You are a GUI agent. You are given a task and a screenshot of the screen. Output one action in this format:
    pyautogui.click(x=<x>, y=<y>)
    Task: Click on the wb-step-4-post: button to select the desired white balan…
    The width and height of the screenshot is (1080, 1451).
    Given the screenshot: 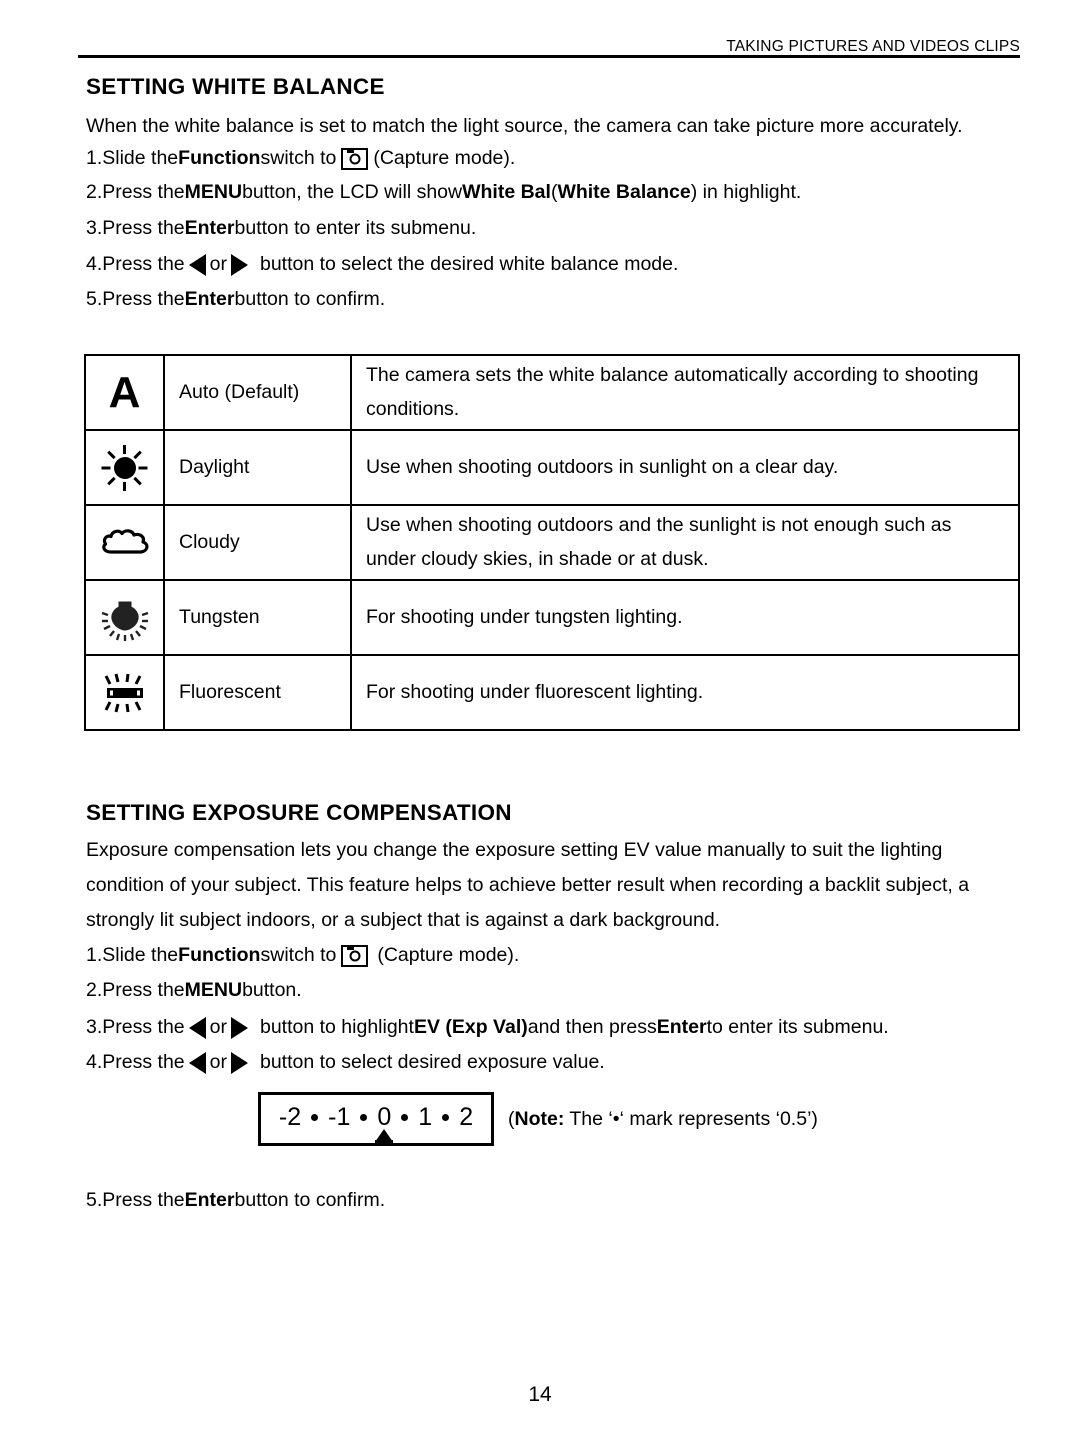 What is the action you would take?
    pyautogui.click(x=469, y=264)
    